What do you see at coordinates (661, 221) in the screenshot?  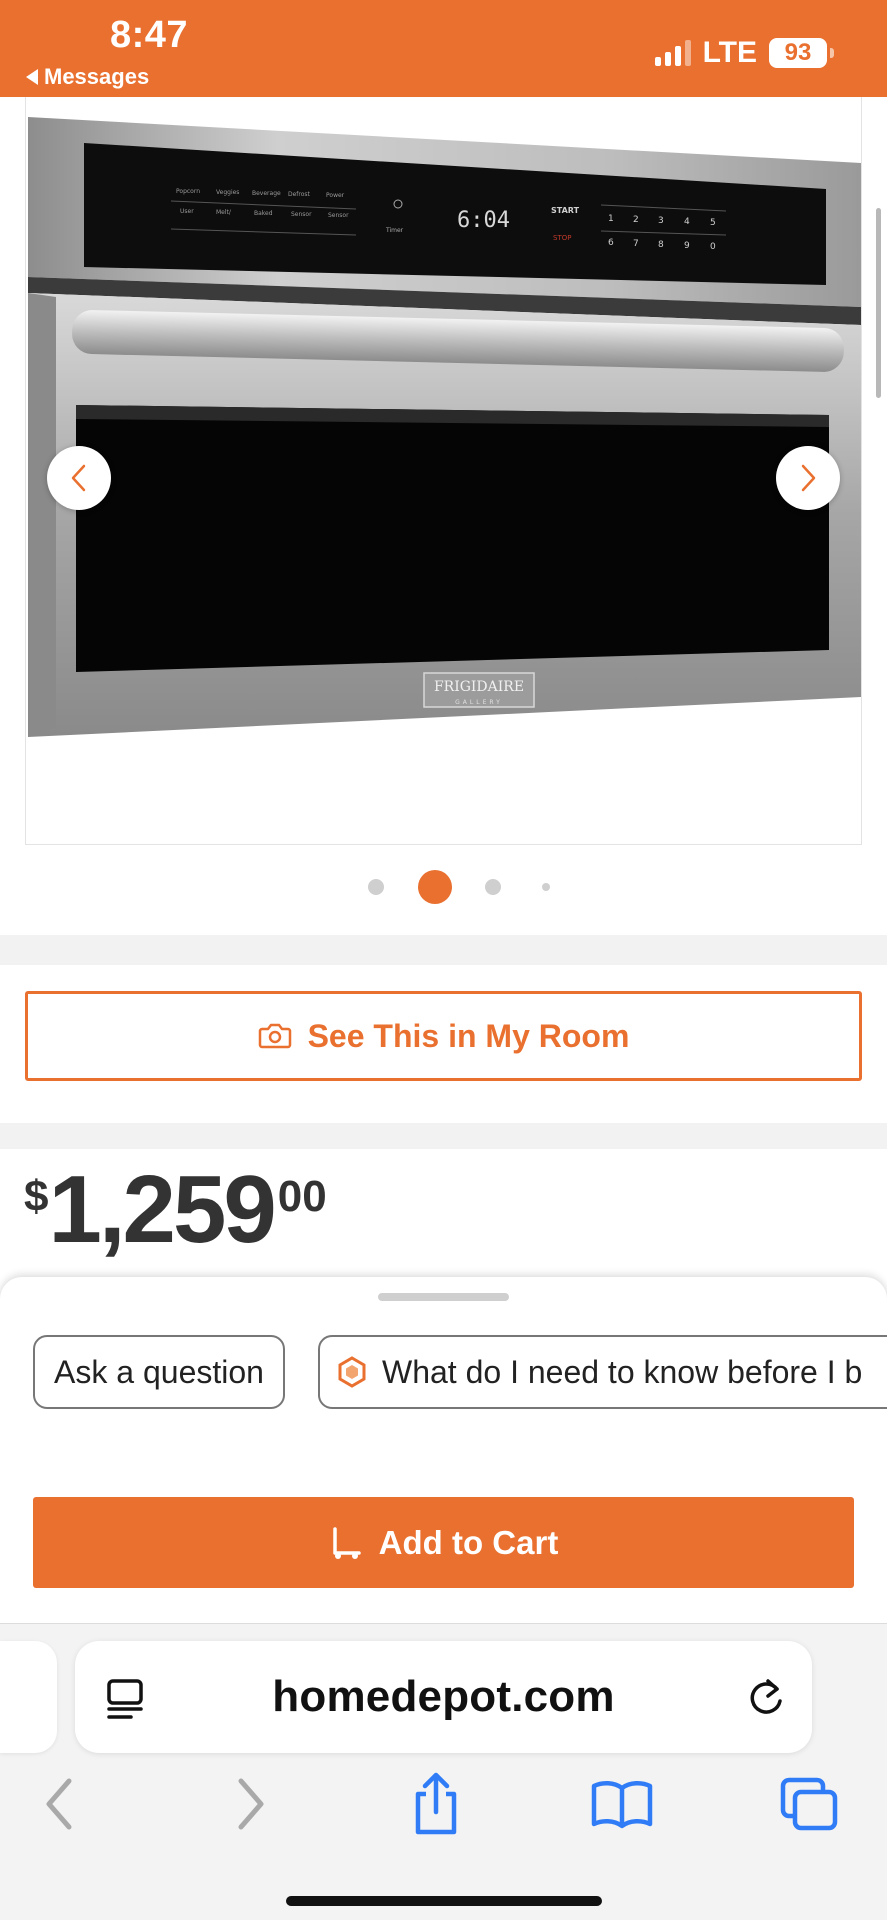 I see `svg-text: 3` at bounding box center [661, 221].